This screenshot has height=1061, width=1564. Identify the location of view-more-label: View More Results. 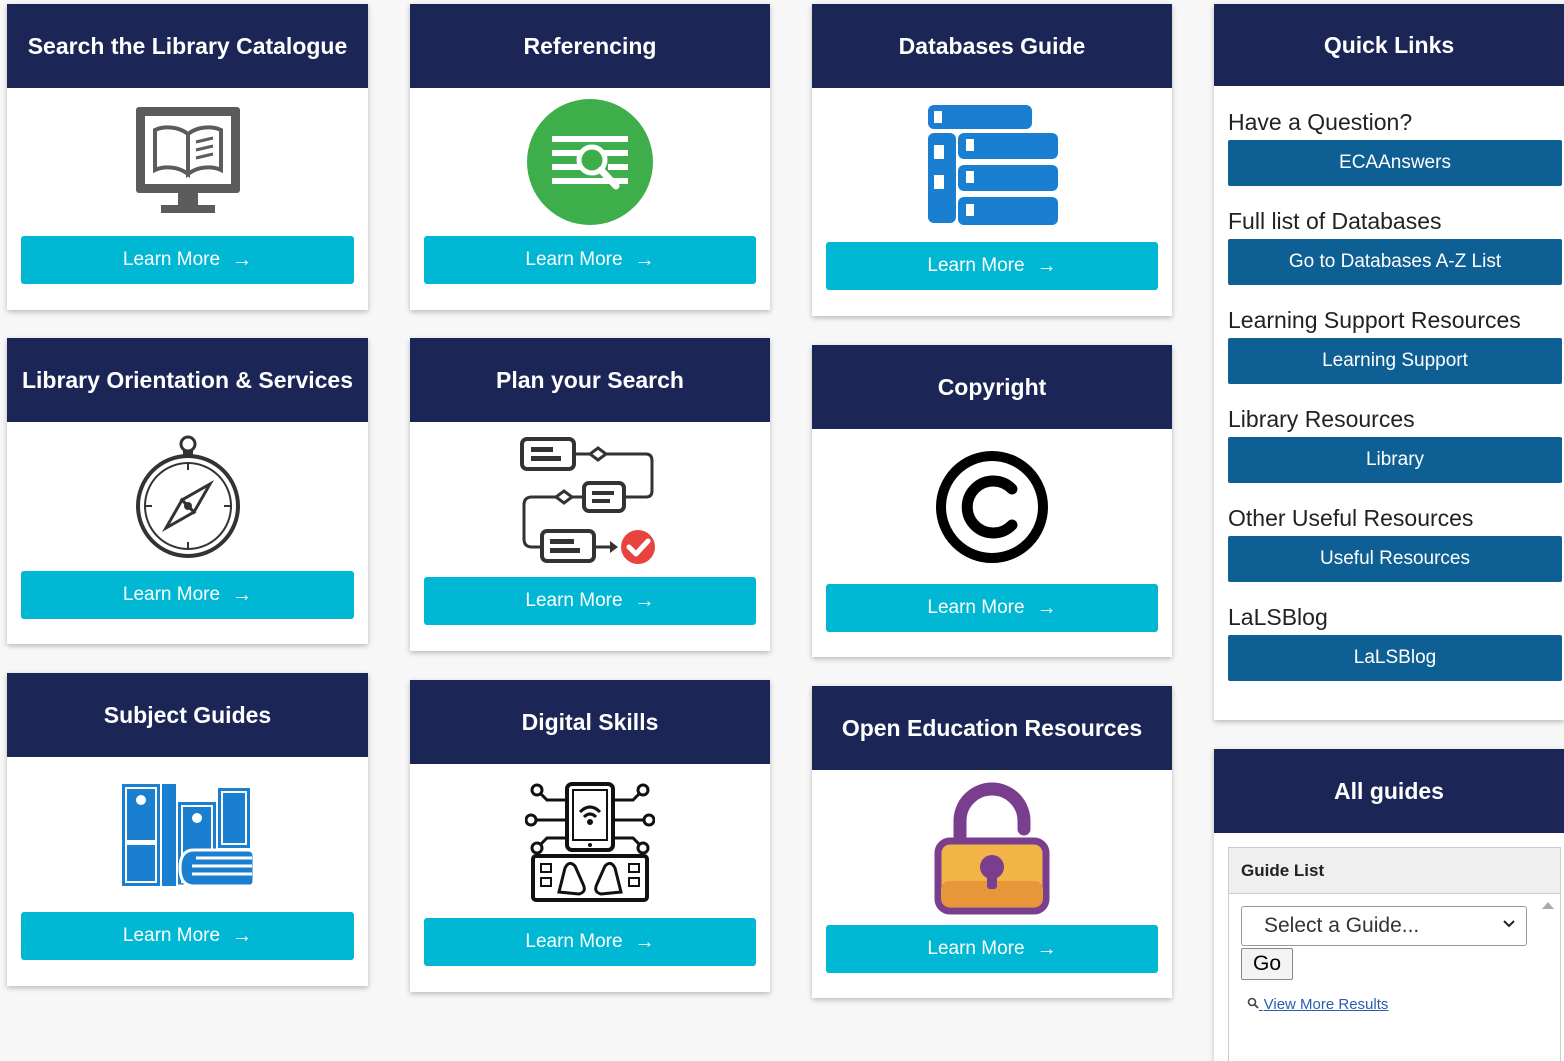
(1326, 1004).